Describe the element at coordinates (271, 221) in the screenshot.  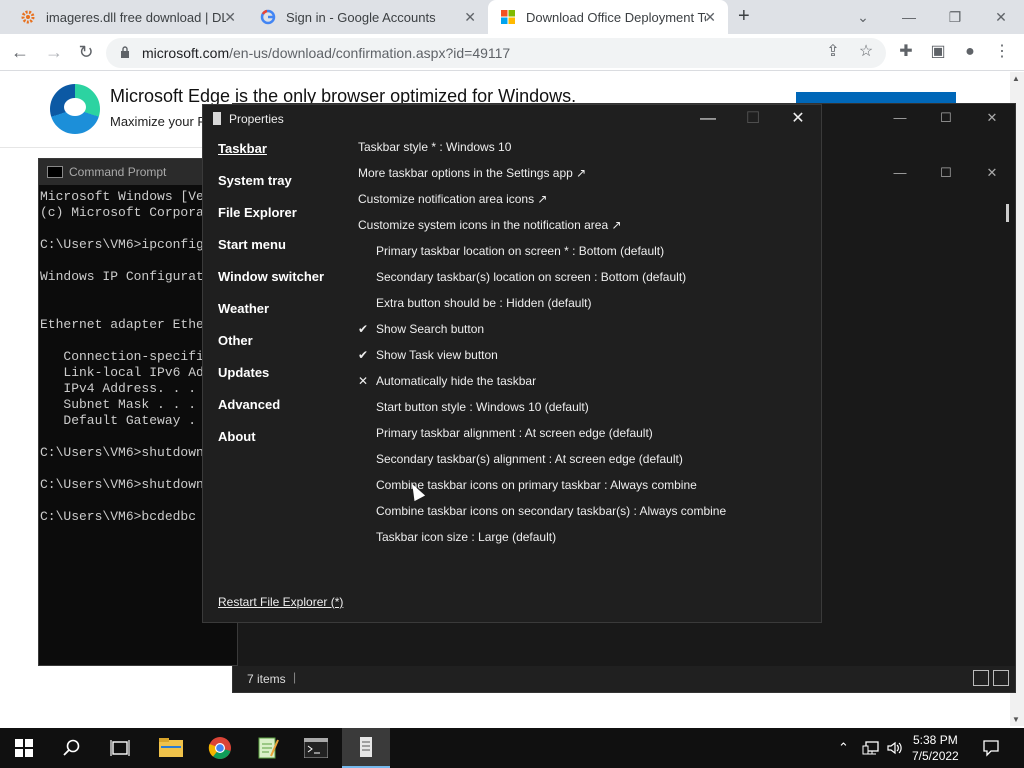
I see `nav-file-explorer: File Explorer` at that location.